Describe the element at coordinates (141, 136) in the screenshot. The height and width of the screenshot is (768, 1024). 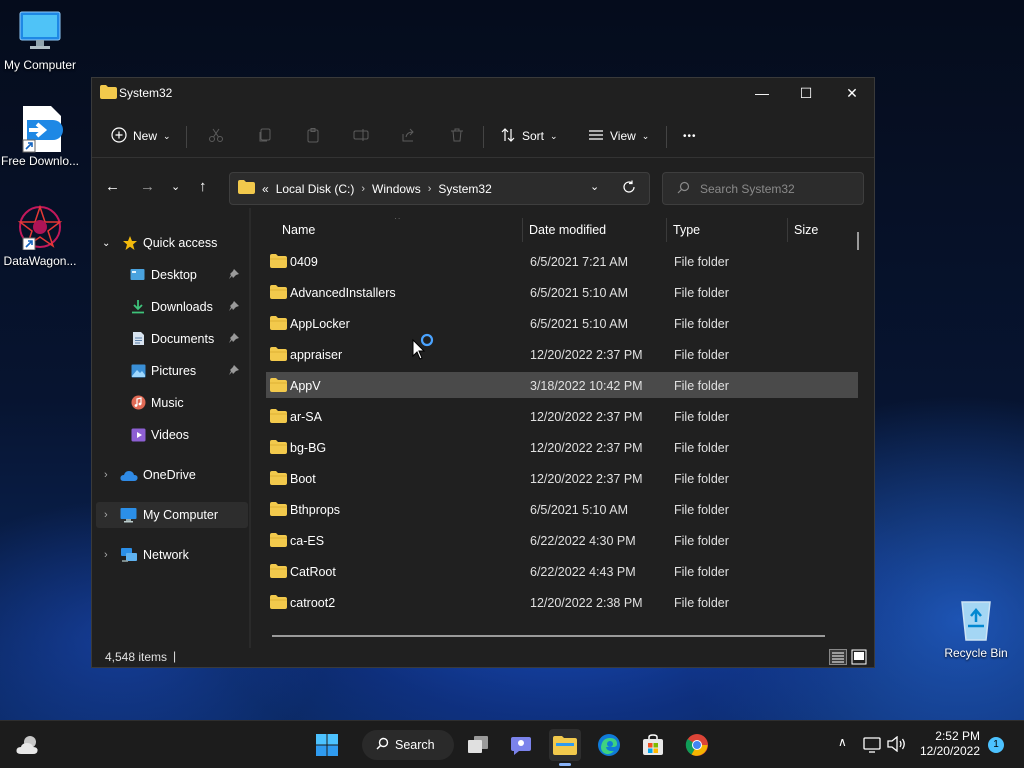
I see `new-button: New ⌄` at that location.